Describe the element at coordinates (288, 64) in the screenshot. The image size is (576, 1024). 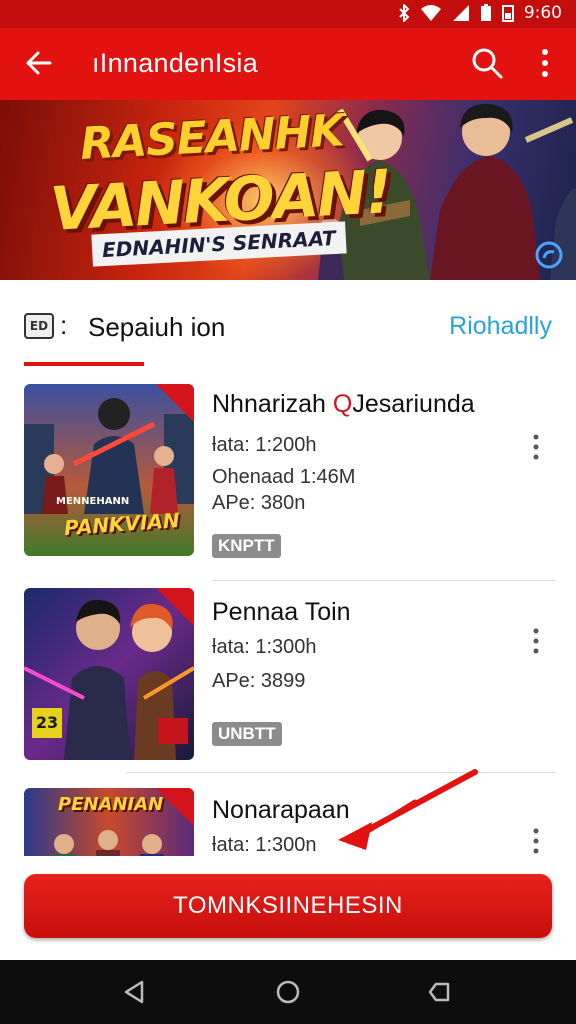
I see `app-bar: ıInnandenIsia` at that location.